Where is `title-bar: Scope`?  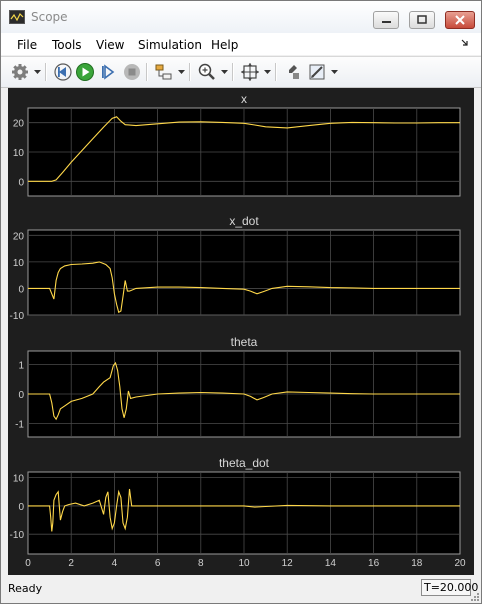 title-bar: Scope is located at coordinates (241, 17).